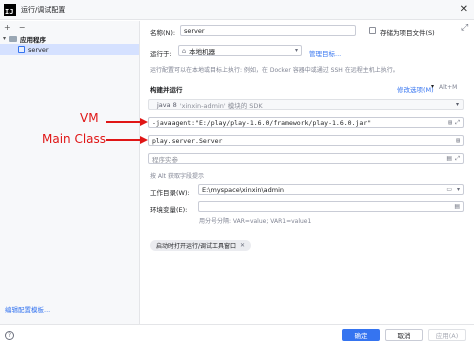 Image resolution: width=474 pixels, height=345 pixels. Describe the element at coordinates (372, 30) in the screenshot. I see `store-as-project-file-checkbox` at that location.